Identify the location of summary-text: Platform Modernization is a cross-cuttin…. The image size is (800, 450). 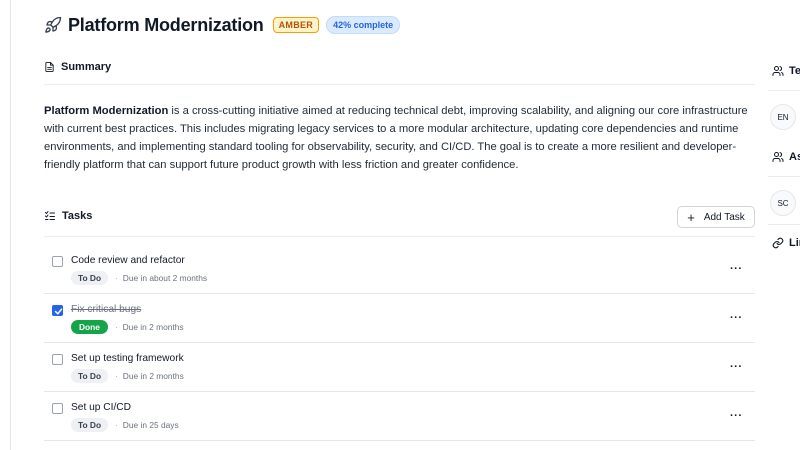
(402, 138).